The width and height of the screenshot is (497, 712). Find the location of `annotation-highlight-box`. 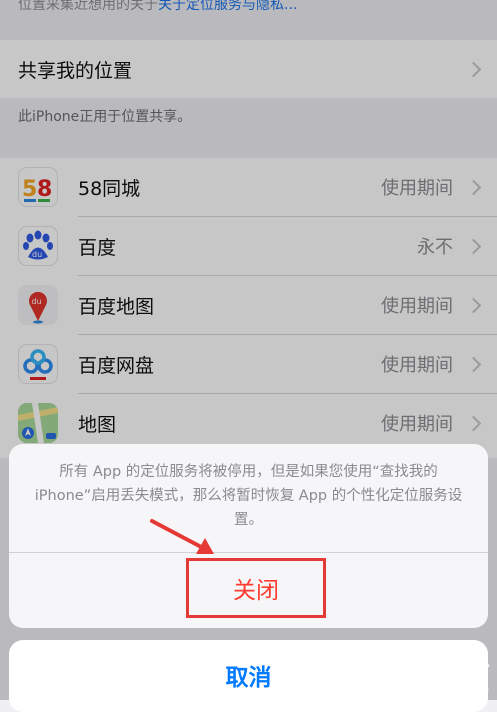

annotation-highlight-box is located at coordinates (256, 588).